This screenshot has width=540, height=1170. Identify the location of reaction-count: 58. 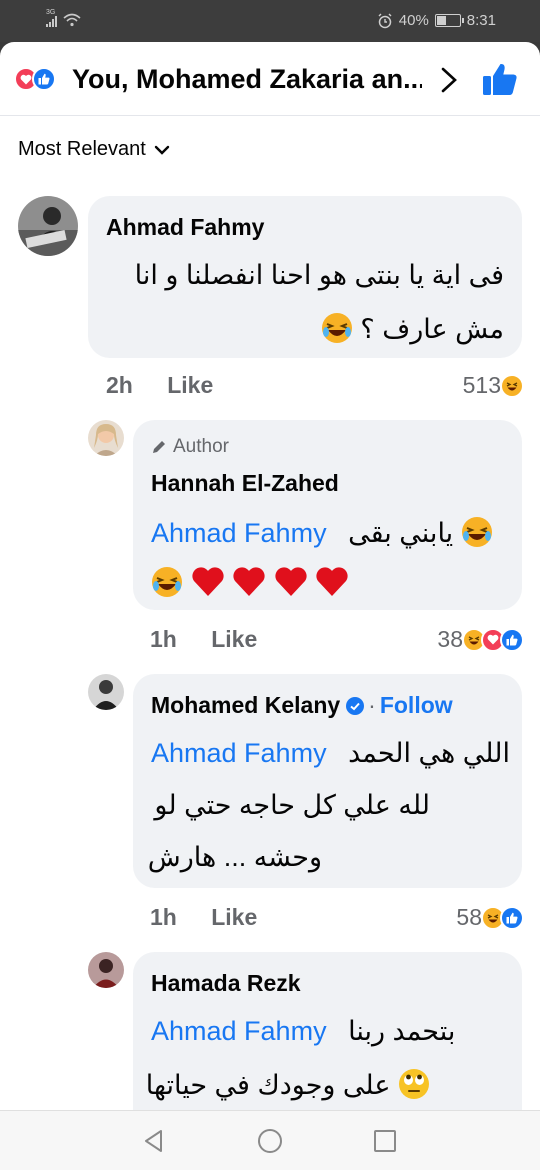
(490, 917).